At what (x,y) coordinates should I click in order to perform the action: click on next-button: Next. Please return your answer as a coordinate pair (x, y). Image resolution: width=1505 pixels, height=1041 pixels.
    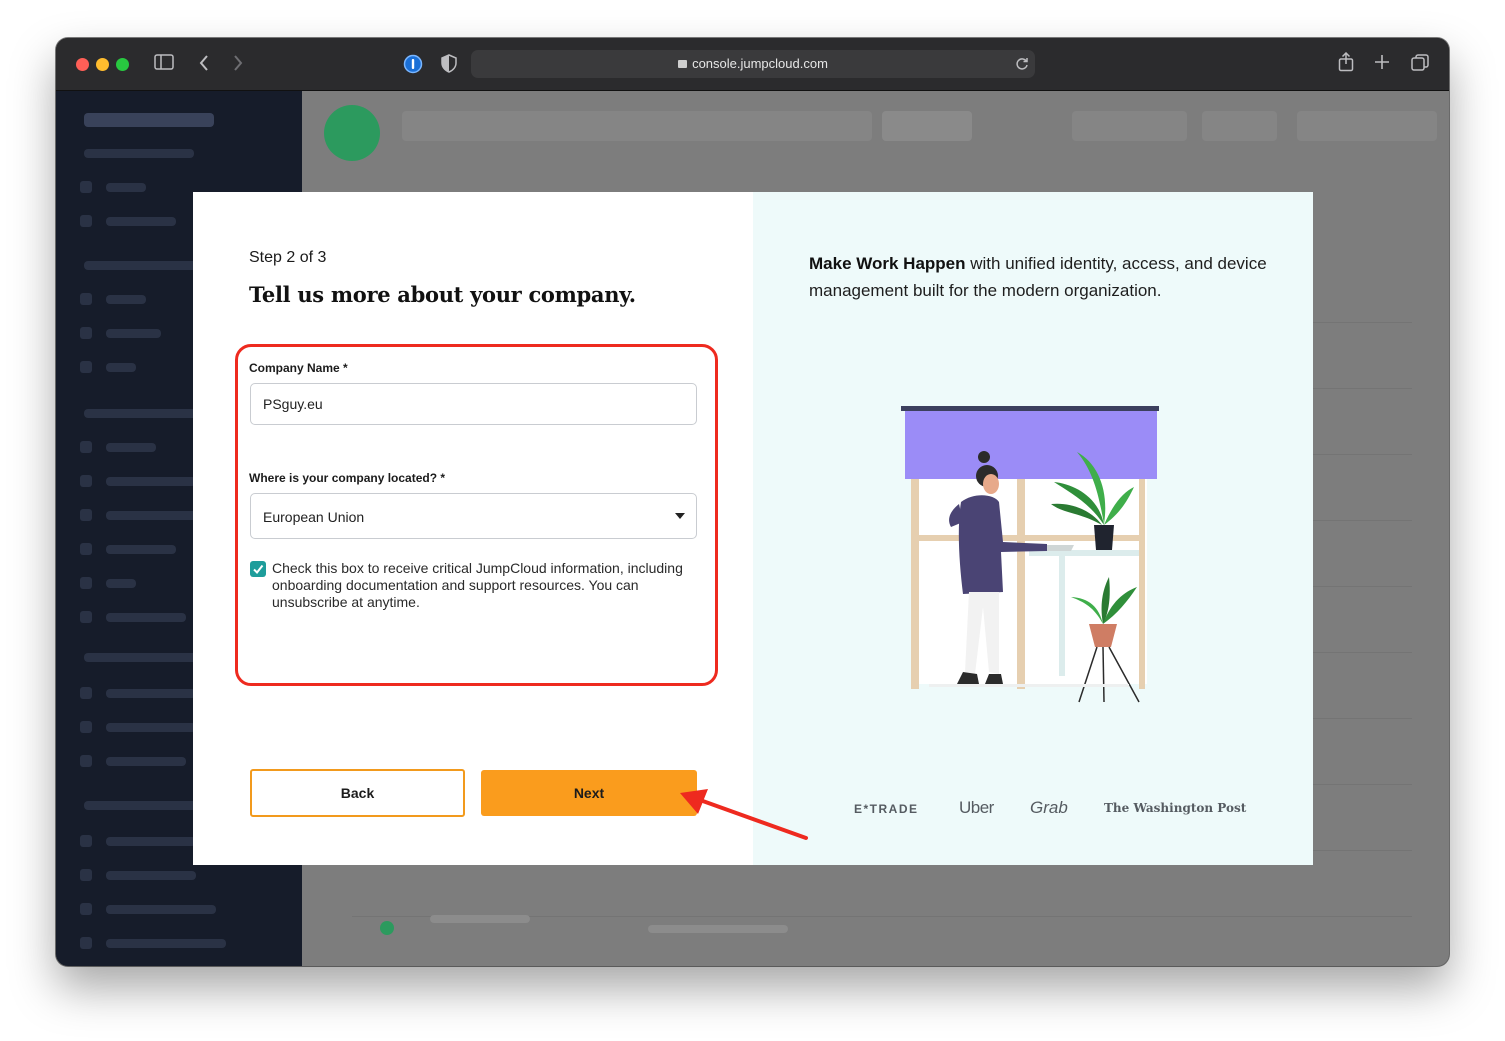
    Looking at the image, I should click on (589, 793).